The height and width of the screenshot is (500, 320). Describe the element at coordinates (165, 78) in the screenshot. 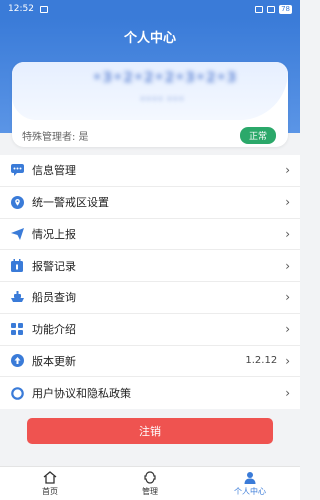

I see `profile-name-blurred: •3•2•2•2•3•2•3` at that location.